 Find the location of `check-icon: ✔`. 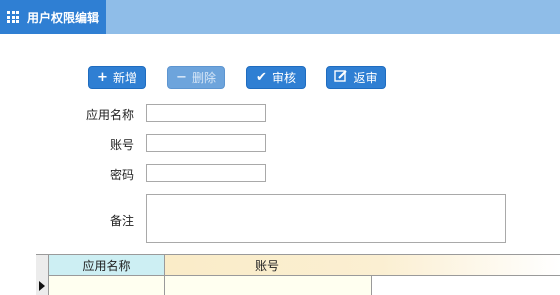

check-icon: ✔ is located at coordinates (261, 77).